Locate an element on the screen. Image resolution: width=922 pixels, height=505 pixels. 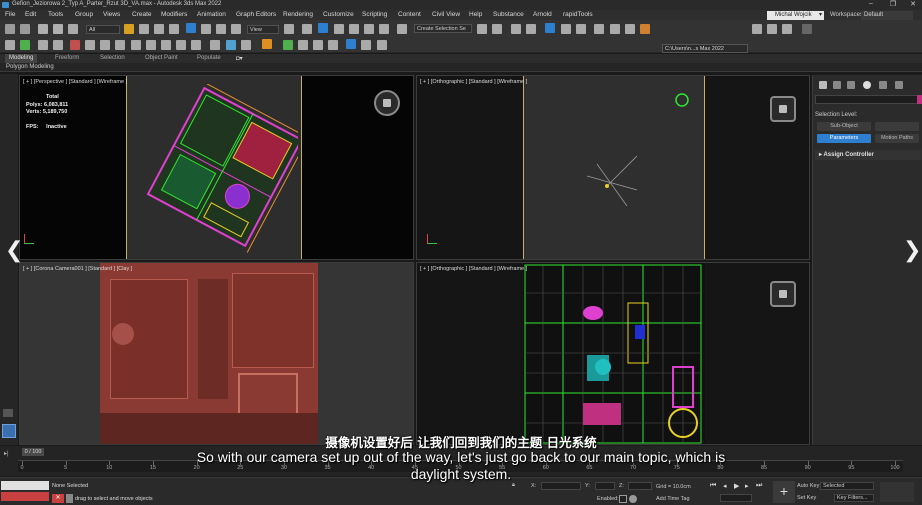
menu-rapidtools: rapidTools is located at coordinates (578, 14).